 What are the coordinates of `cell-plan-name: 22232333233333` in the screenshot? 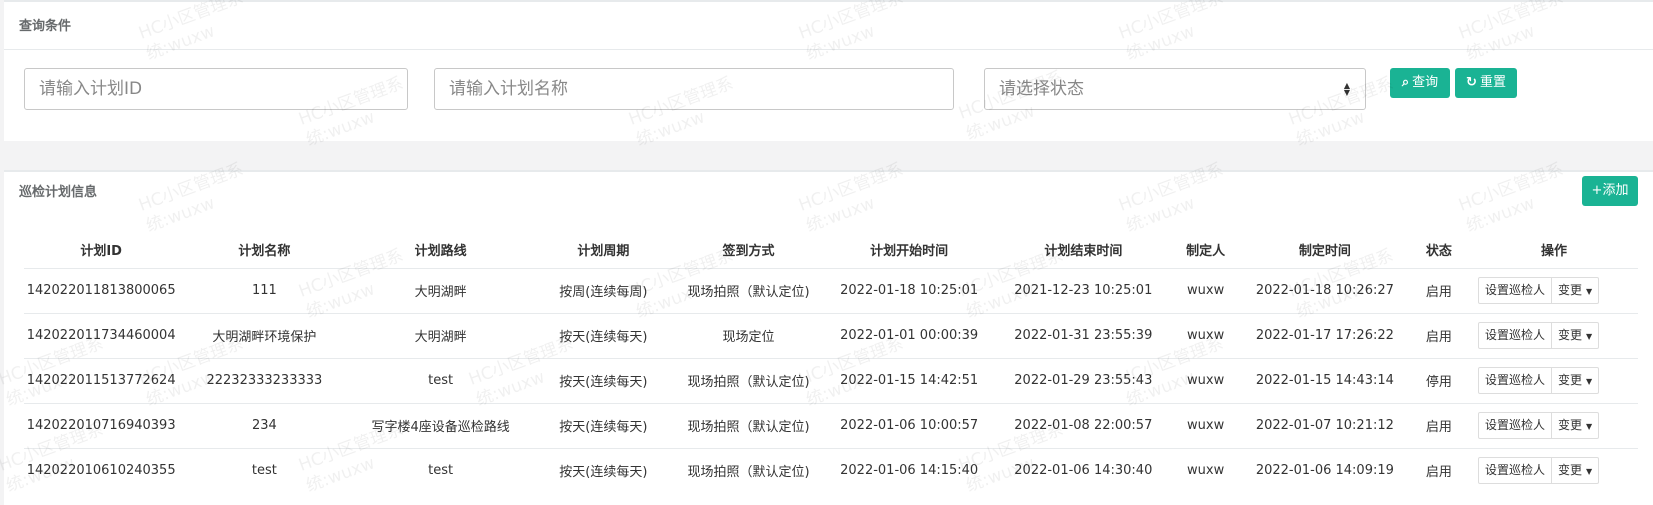 It's located at (264, 380).